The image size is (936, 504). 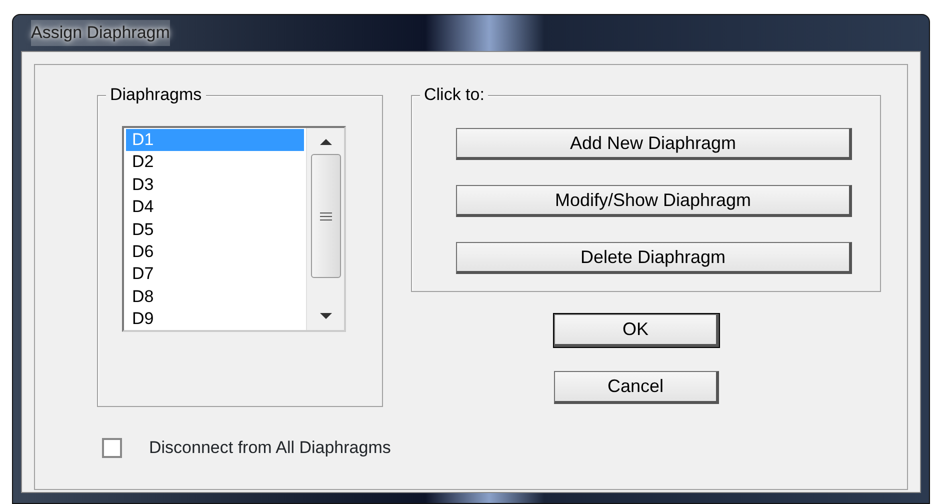 I want to click on action-button: Delete Diaphragm, so click(x=654, y=258).